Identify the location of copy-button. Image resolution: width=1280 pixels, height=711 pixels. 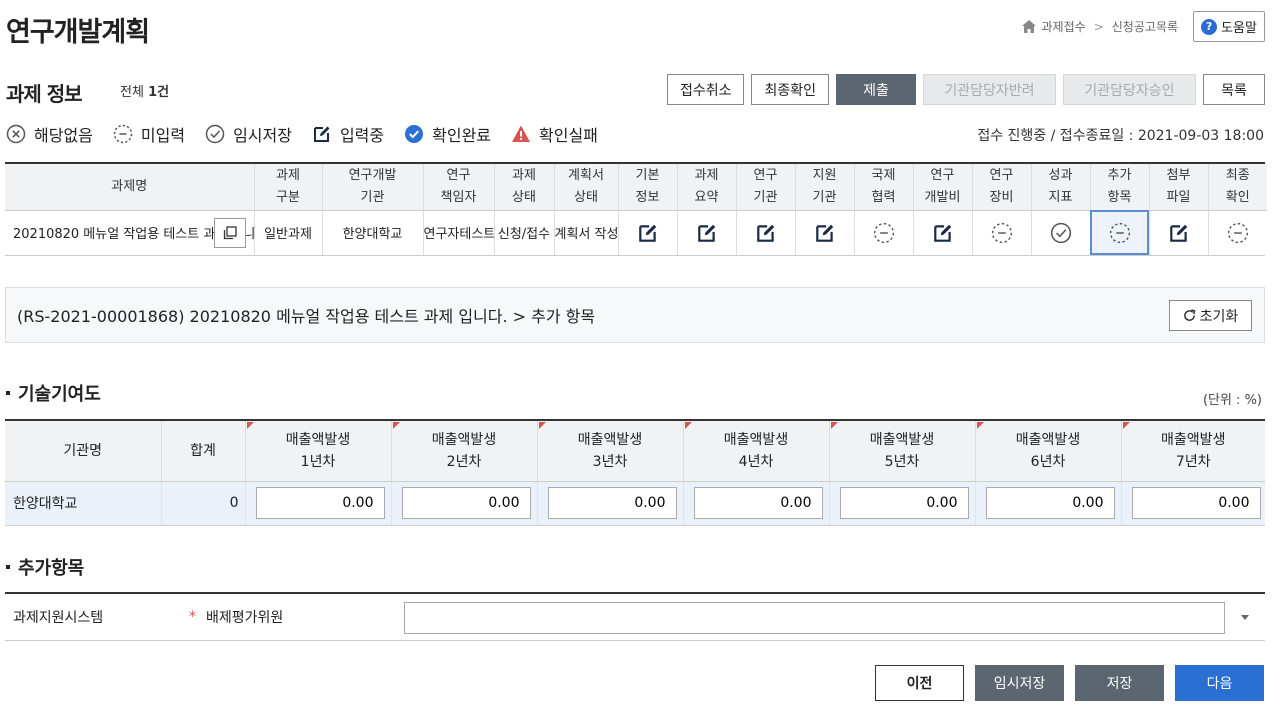
(230, 232).